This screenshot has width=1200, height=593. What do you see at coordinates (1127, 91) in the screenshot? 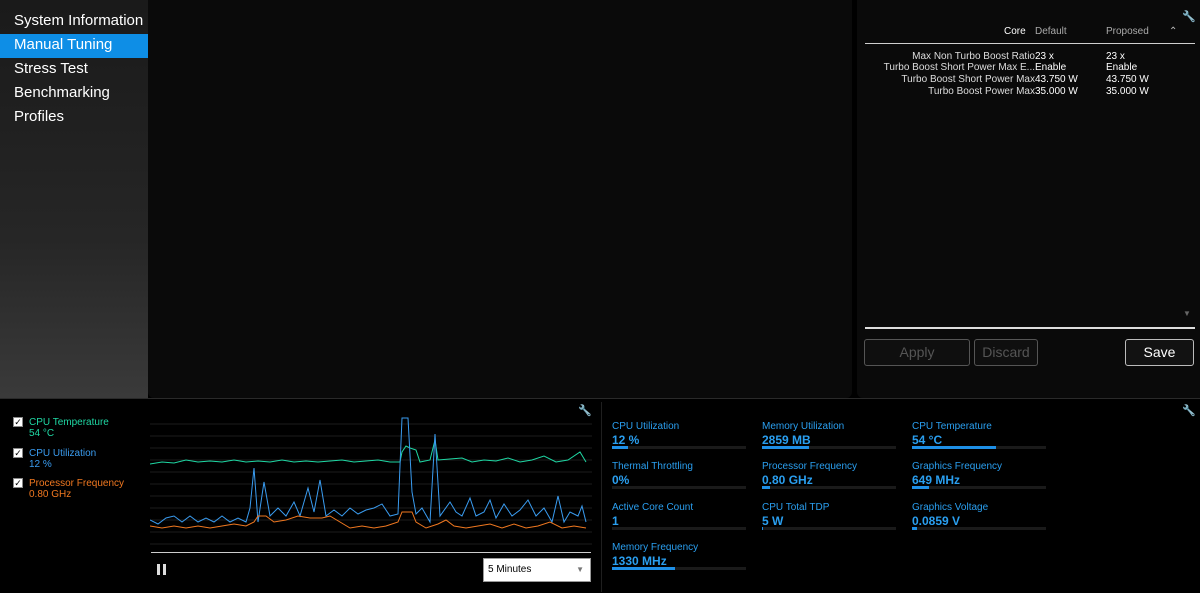
I see `setting-proposed: 35.000 W` at bounding box center [1127, 91].